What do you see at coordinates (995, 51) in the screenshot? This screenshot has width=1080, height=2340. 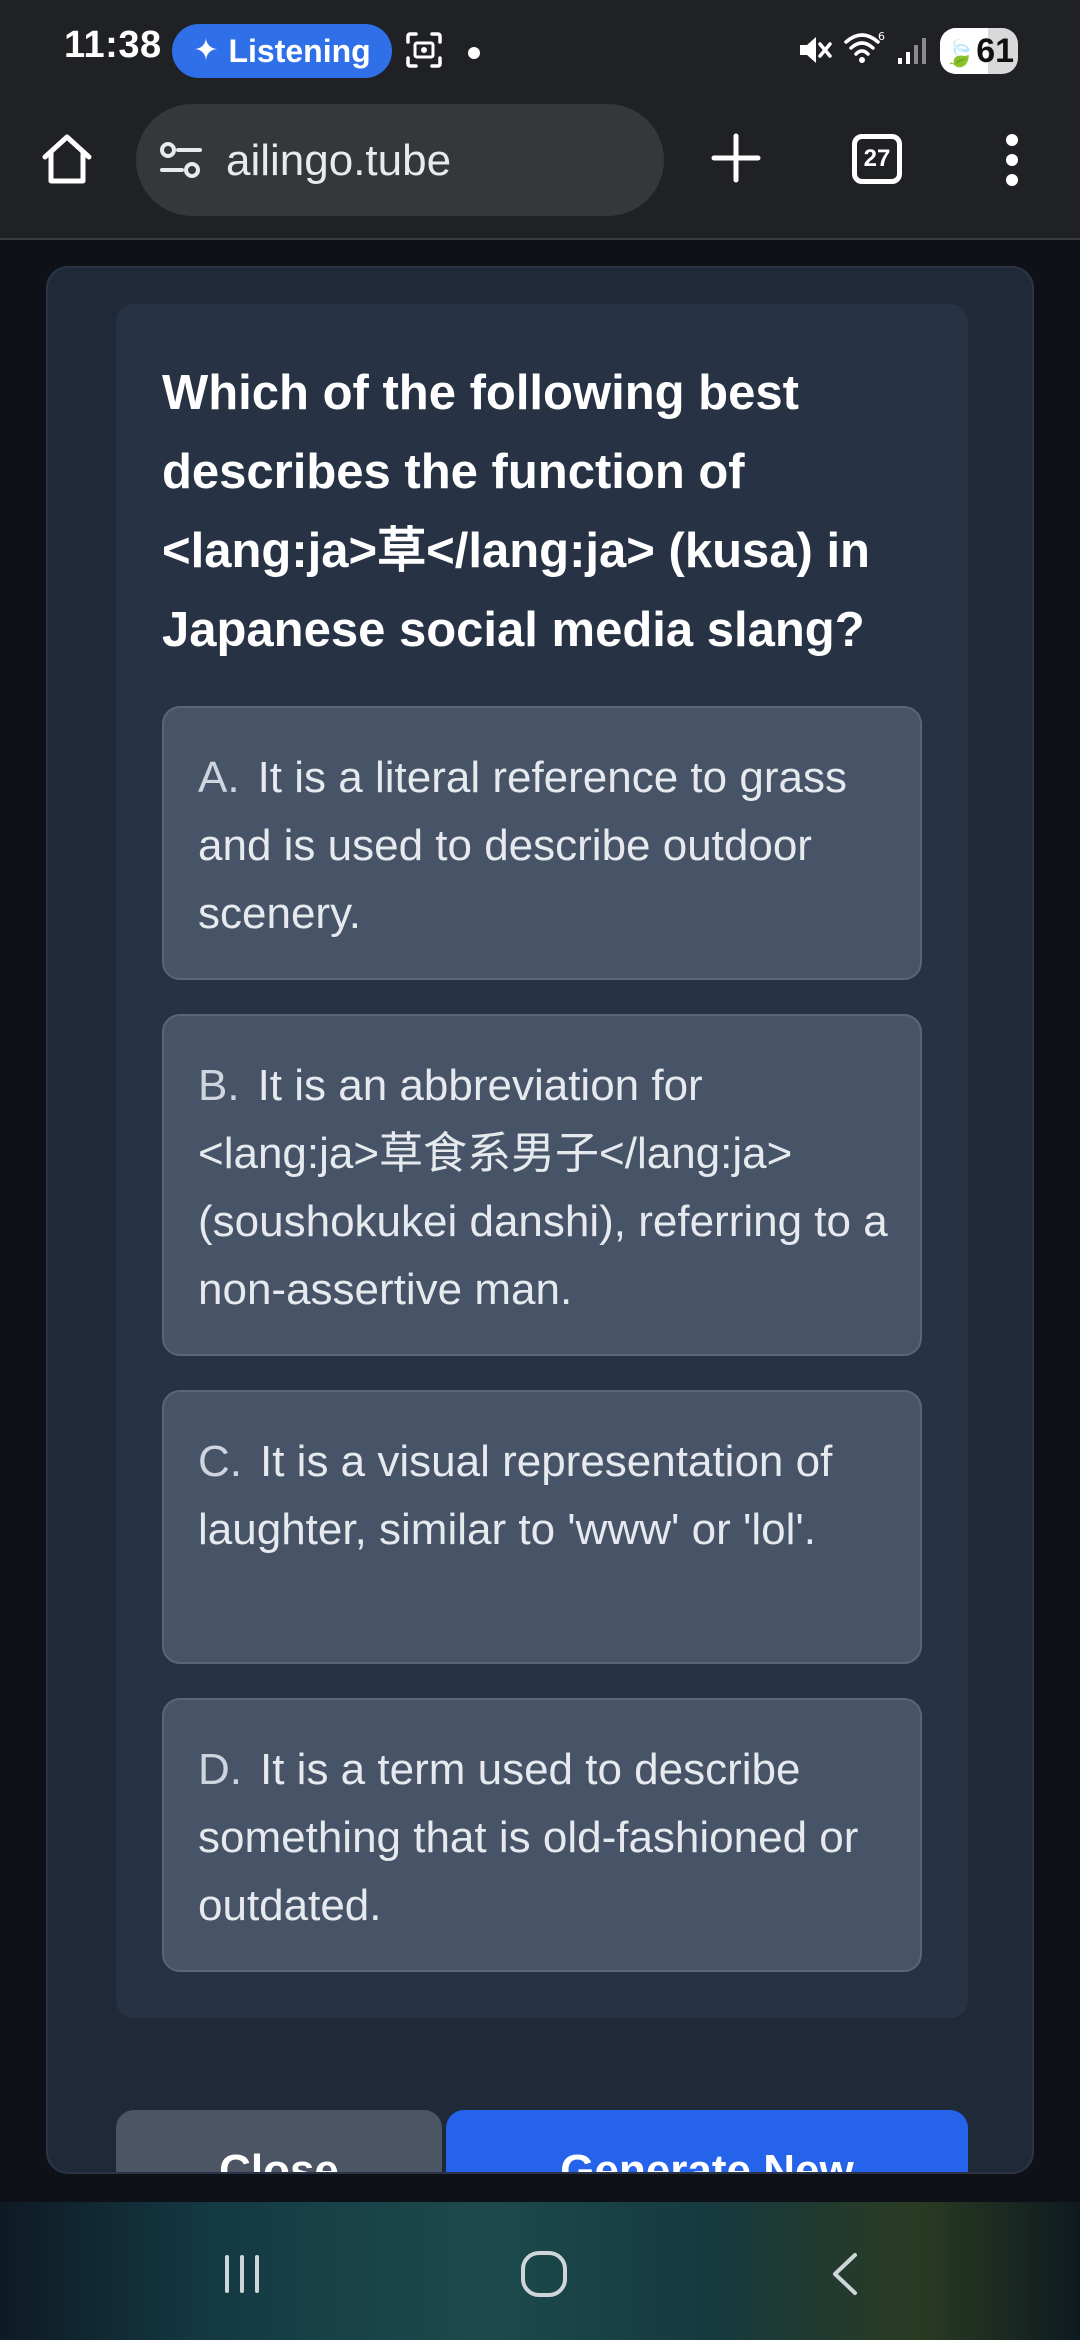 I see `battery-level-text: 61` at bounding box center [995, 51].